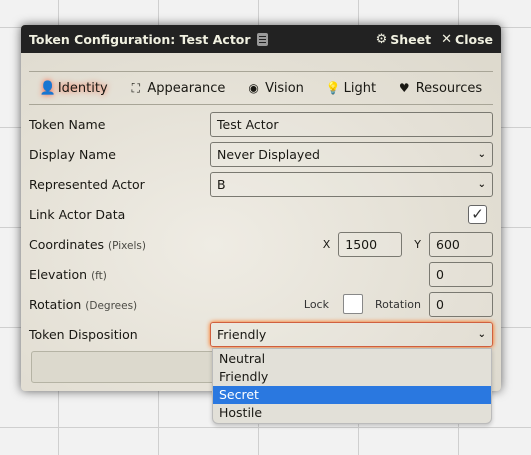 This screenshot has height=455, width=531. Describe the element at coordinates (352, 304) in the screenshot. I see `lock-rotation-checkbox` at that location.